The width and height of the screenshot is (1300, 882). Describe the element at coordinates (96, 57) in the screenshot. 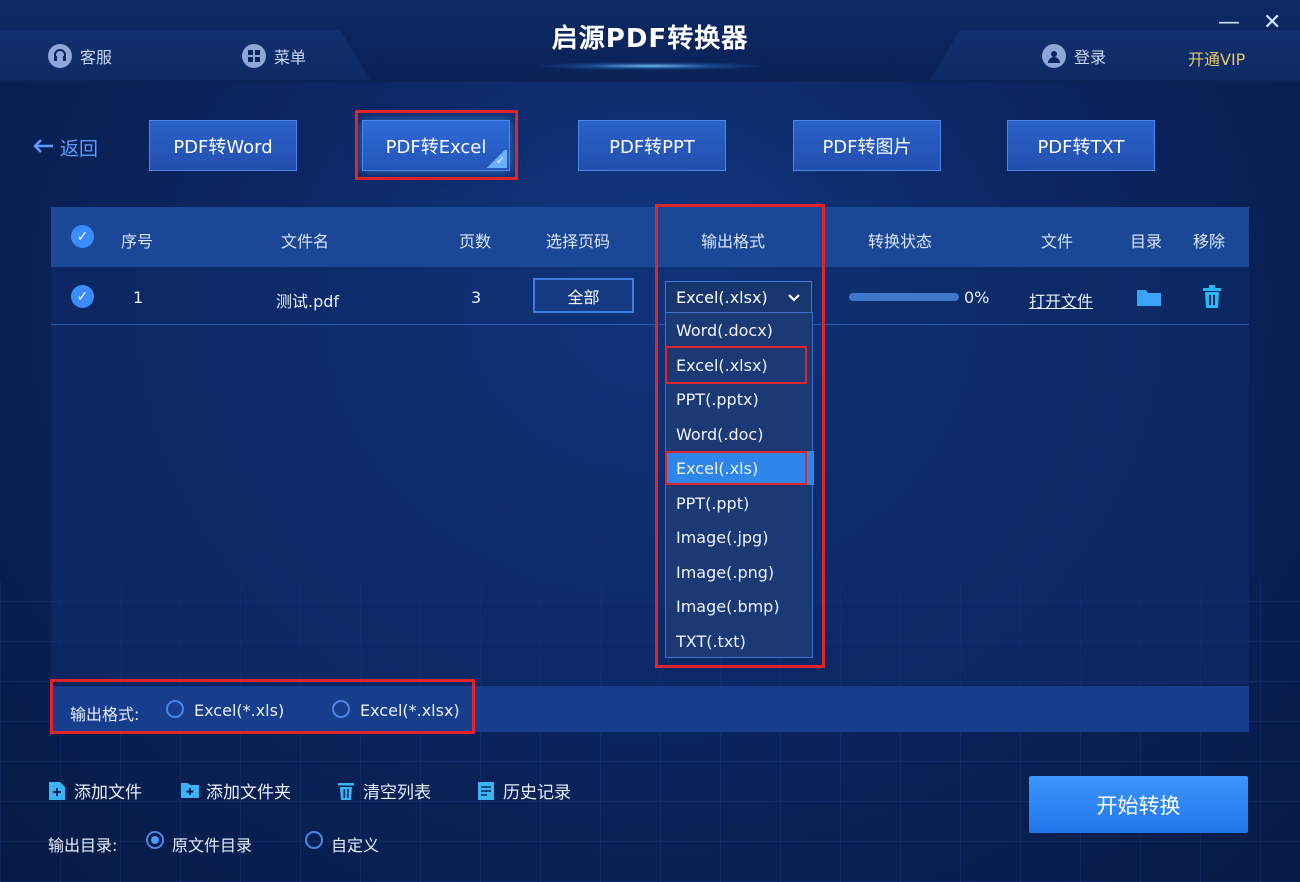

I see `service-label: 客服` at that location.